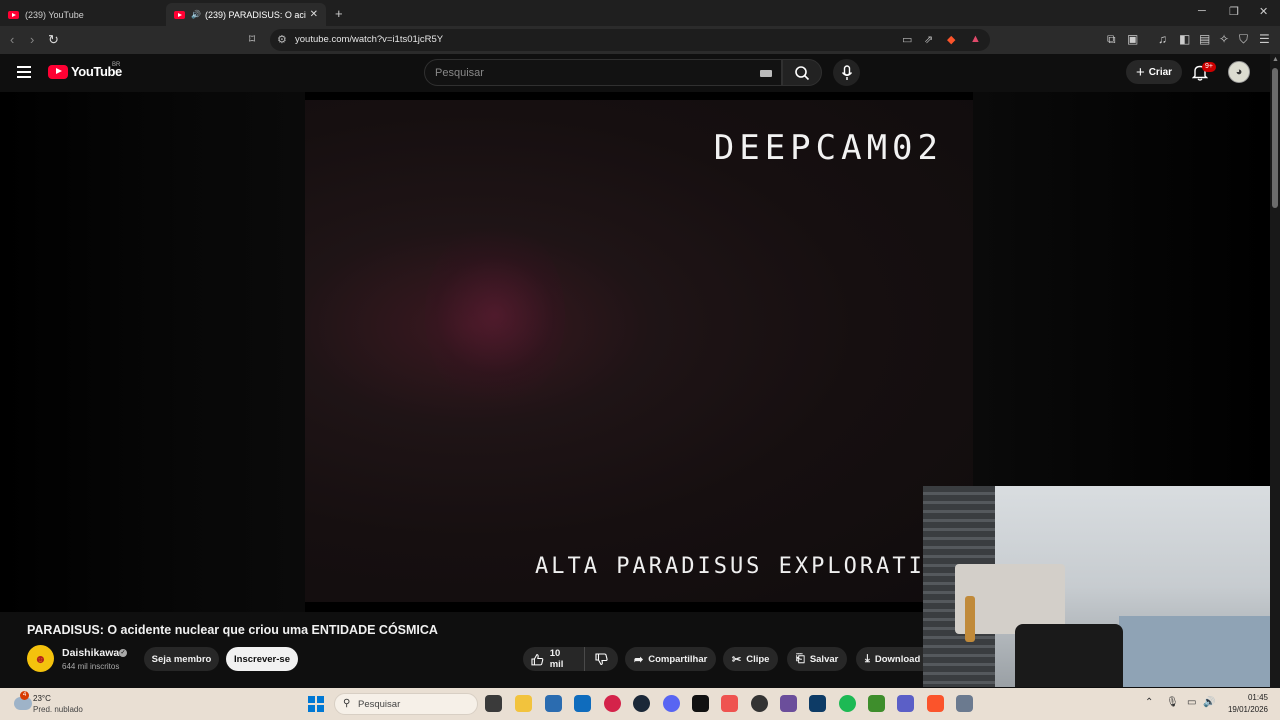  Describe the element at coordinates (40, 658) in the screenshot. I see `channel-avatar: ☻` at that location.